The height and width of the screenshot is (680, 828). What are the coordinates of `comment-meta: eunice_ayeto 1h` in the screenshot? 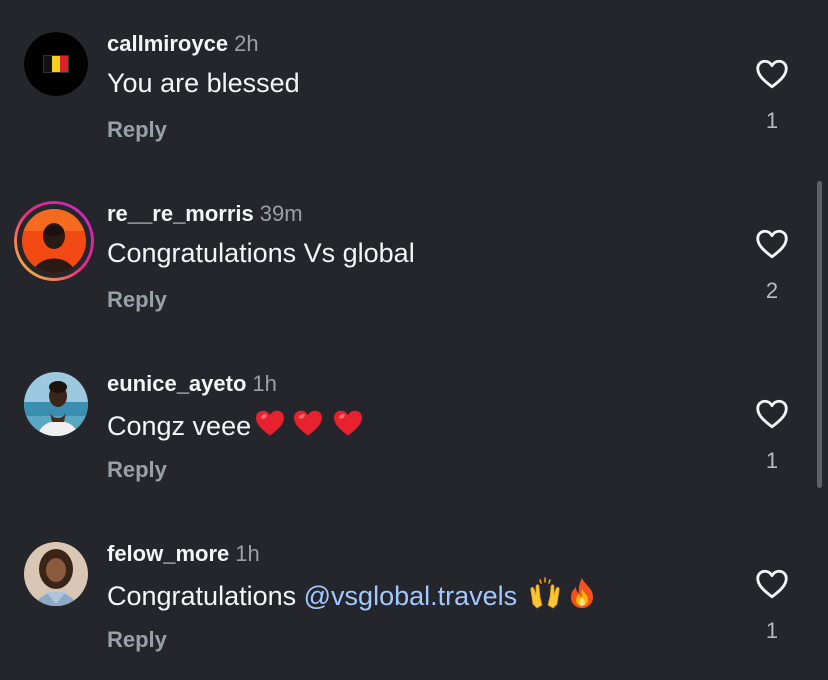 It's located at (192, 384).